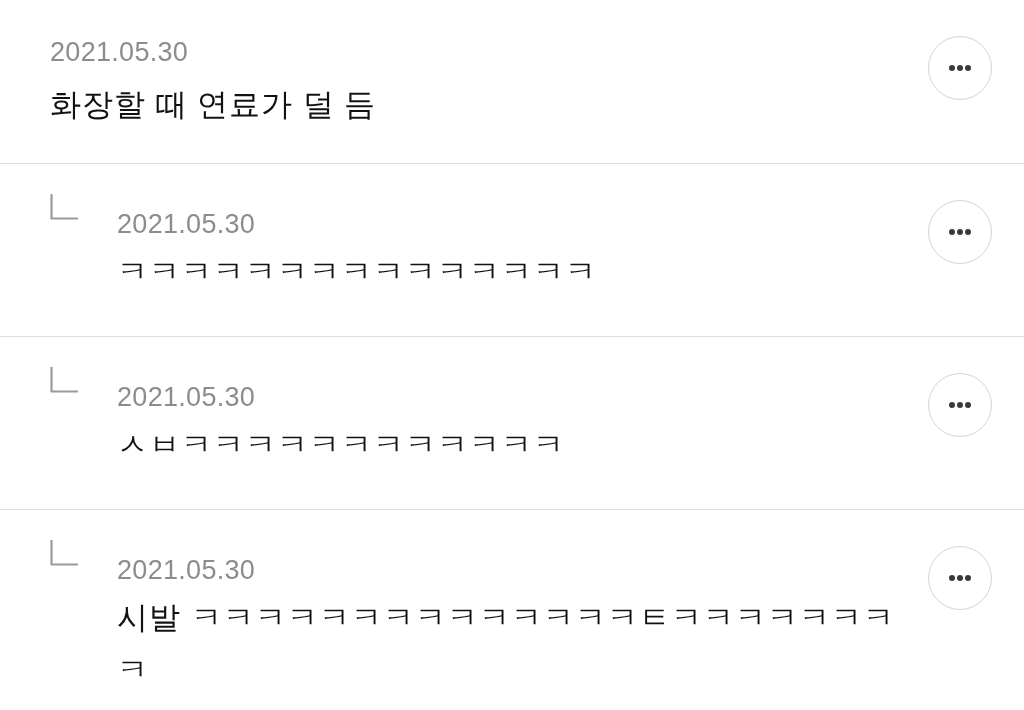 This screenshot has width=1024, height=710. What do you see at coordinates (357, 272) in the screenshot?
I see `comment-text: ㅋㅋㅋㅋㅋㅋㅋㅋㅋㅋㅋㅋㅋㅋㅋ` at bounding box center [357, 272].